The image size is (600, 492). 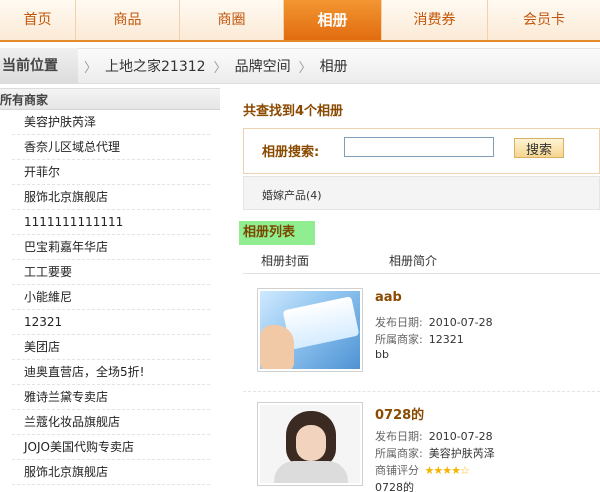 What do you see at coordinates (435, 20) in the screenshot?
I see `nav-coupon: 消费券` at bounding box center [435, 20].